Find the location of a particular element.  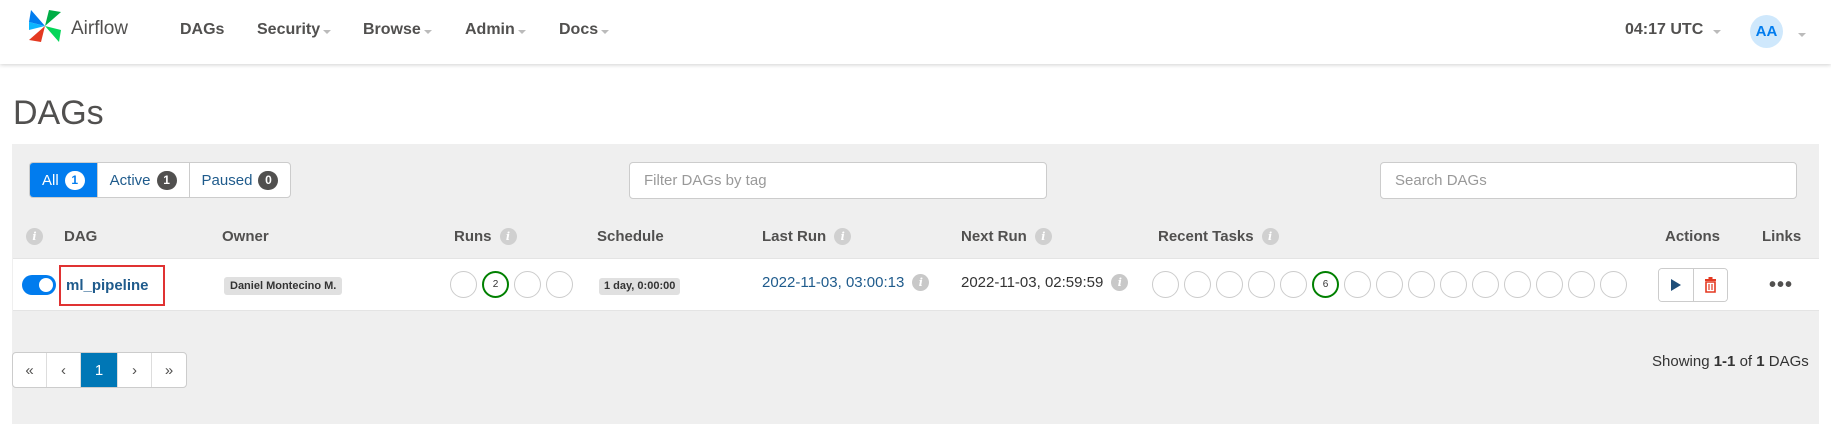

header-dag: DAG is located at coordinates (80, 236).